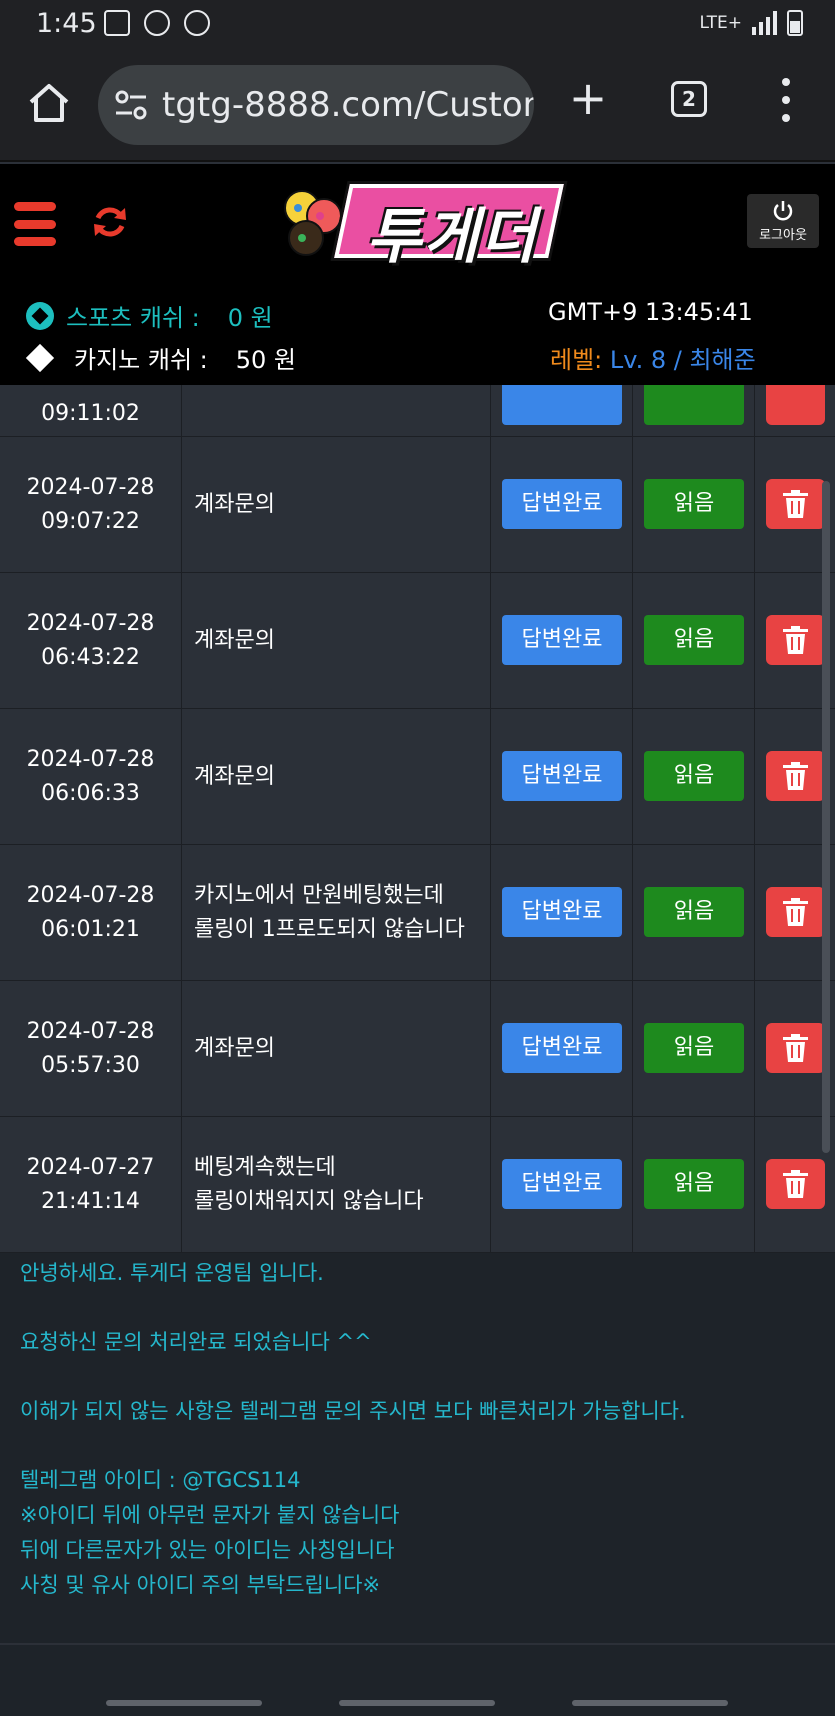 This screenshot has height=1716, width=835. I want to click on time-text: 21:41:14, so click(90, 1201).